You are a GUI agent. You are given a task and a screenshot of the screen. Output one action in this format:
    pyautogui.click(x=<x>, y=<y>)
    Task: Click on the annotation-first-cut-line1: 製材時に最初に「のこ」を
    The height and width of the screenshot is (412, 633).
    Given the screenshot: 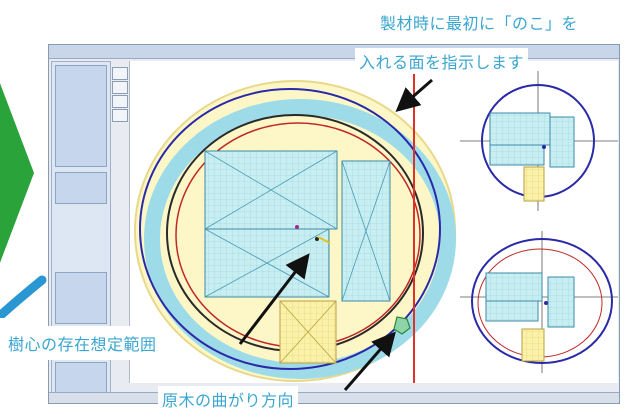 What is the action you would take?
    pyautogui.click(x=479, y=23)
    